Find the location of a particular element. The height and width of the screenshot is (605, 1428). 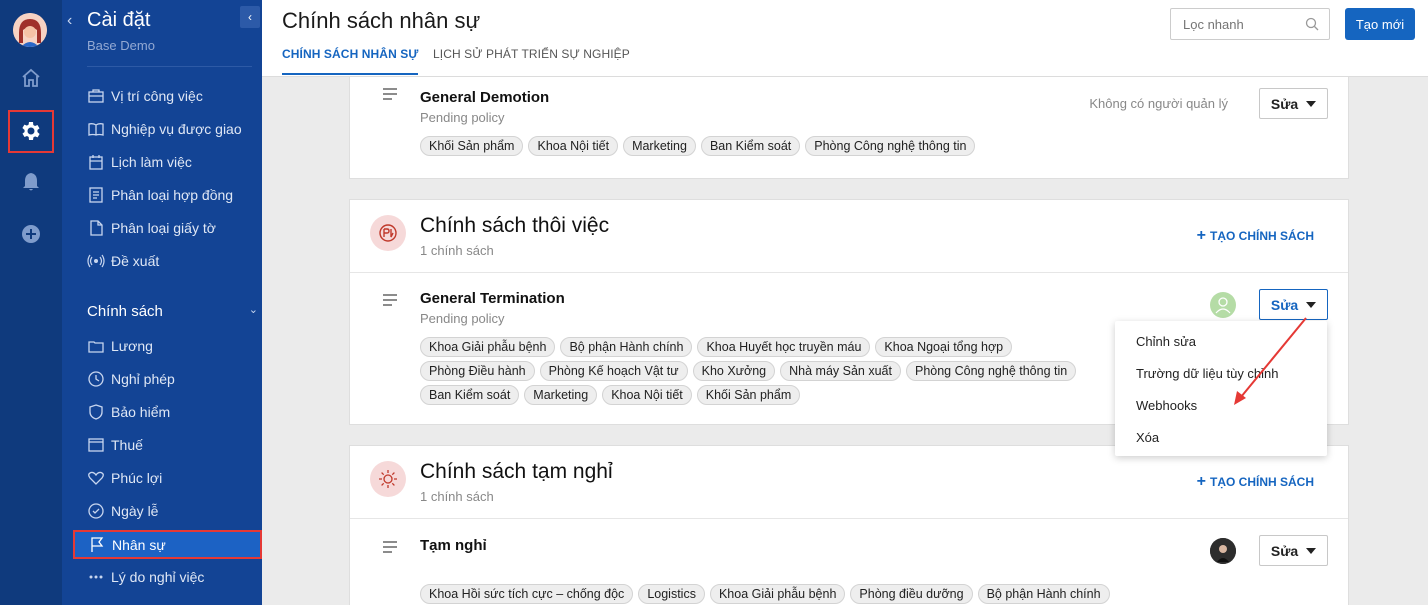

sidebar-item-phan-loai-hop-dong: Phân loại hợp đồng is located at coordinates (172, 195).